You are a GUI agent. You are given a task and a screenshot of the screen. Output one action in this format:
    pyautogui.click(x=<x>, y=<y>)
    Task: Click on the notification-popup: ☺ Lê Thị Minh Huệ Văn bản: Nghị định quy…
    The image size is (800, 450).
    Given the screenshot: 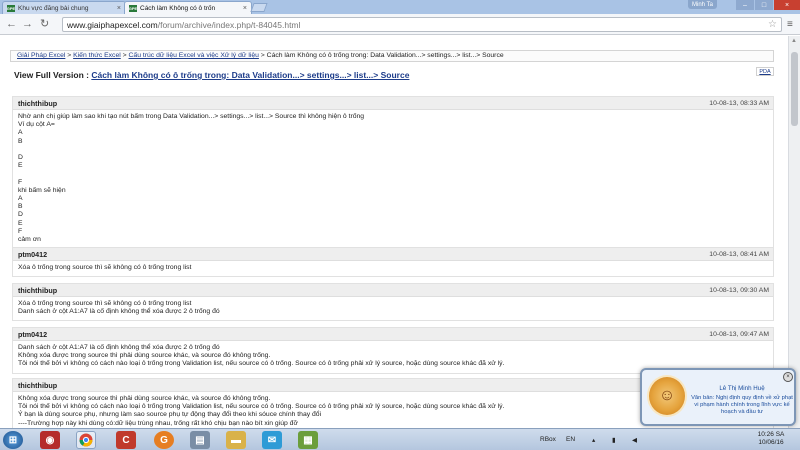 What is the action you would take?
    pyautogui.click(x=718, y=397)
    